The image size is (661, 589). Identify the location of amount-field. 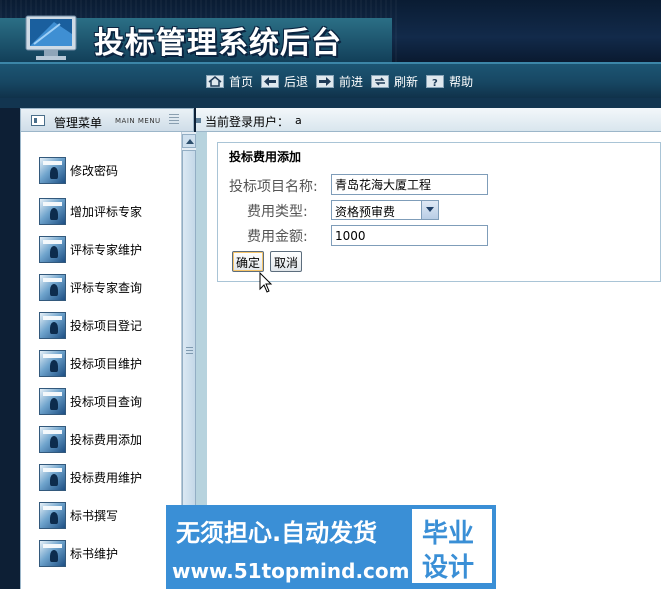
(409, 235).